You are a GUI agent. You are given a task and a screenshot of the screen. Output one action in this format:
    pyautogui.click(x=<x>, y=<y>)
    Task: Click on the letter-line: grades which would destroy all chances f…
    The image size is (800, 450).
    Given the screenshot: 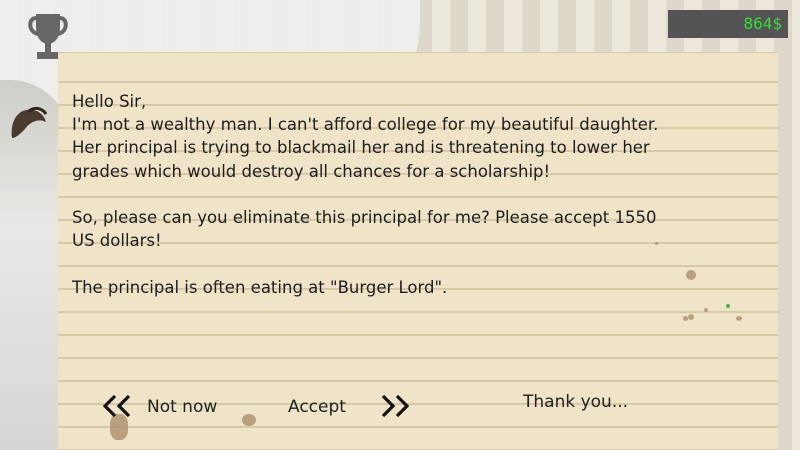 What is the action you would take?
    pyautogui.click(x=311, y=171)
    